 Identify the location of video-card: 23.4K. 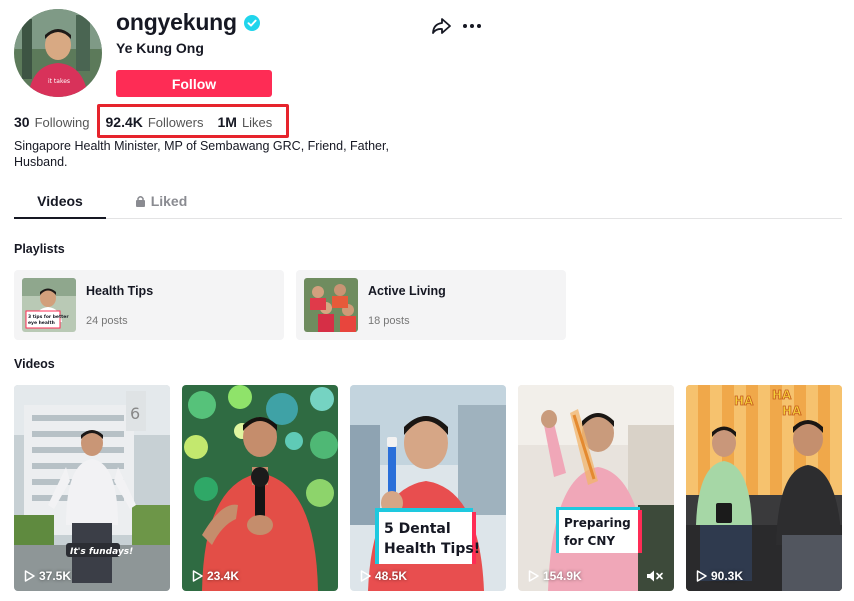
(260, 488).